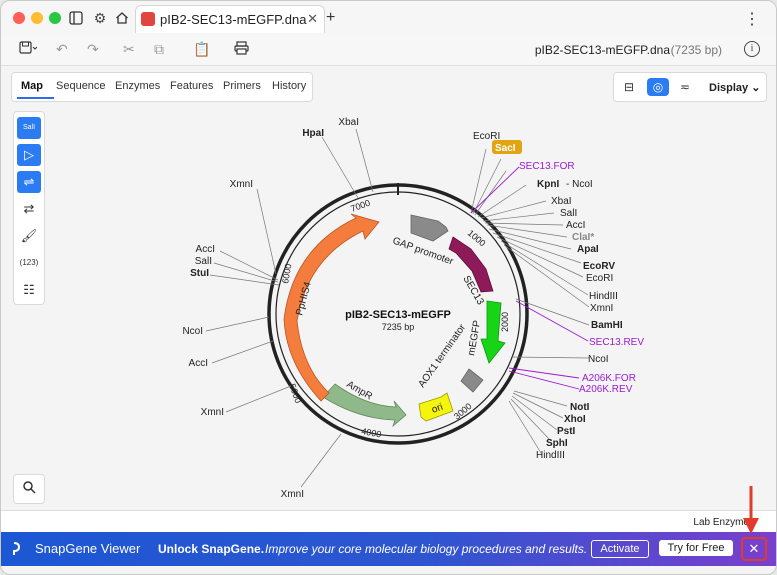 This screenshot has height=575, width=777. I want to click on tick-2000: 2000, so click(505, 322).